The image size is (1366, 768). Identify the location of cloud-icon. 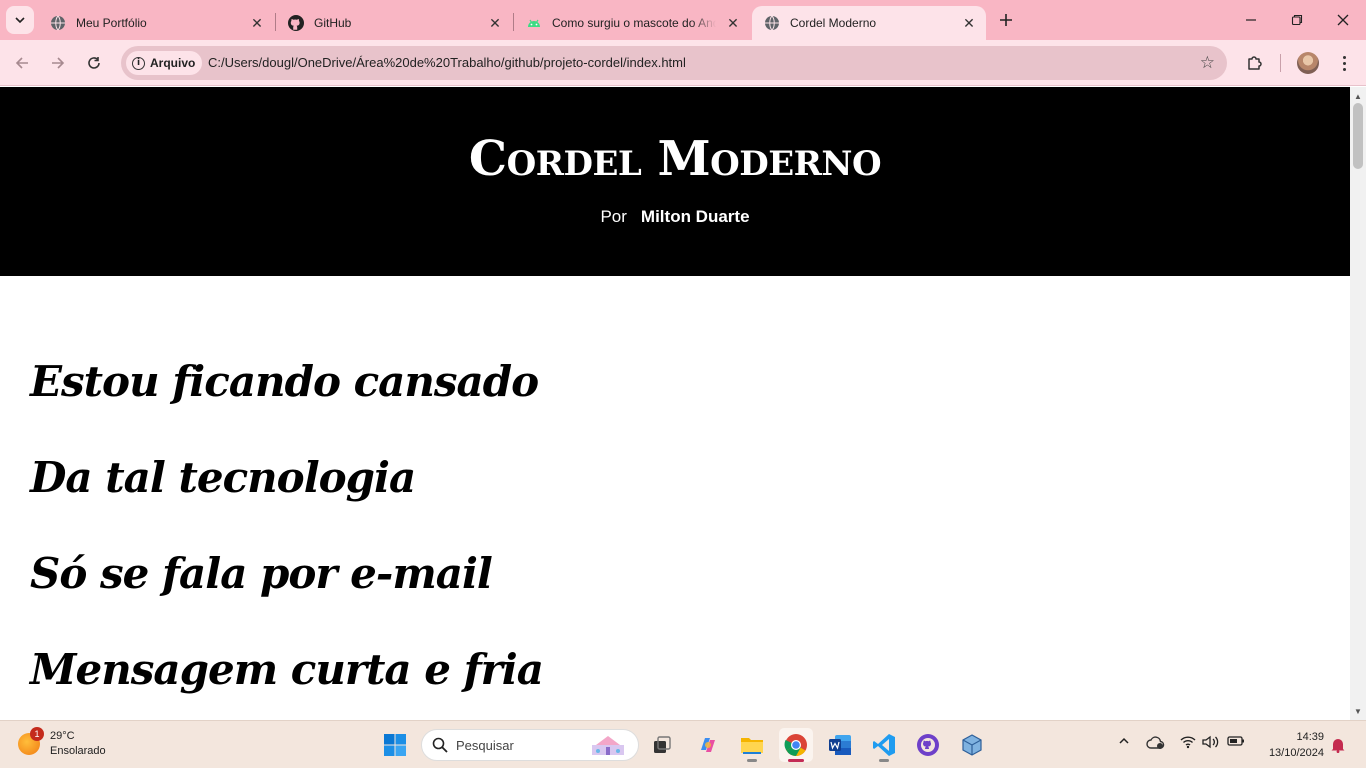
(1155, 742).